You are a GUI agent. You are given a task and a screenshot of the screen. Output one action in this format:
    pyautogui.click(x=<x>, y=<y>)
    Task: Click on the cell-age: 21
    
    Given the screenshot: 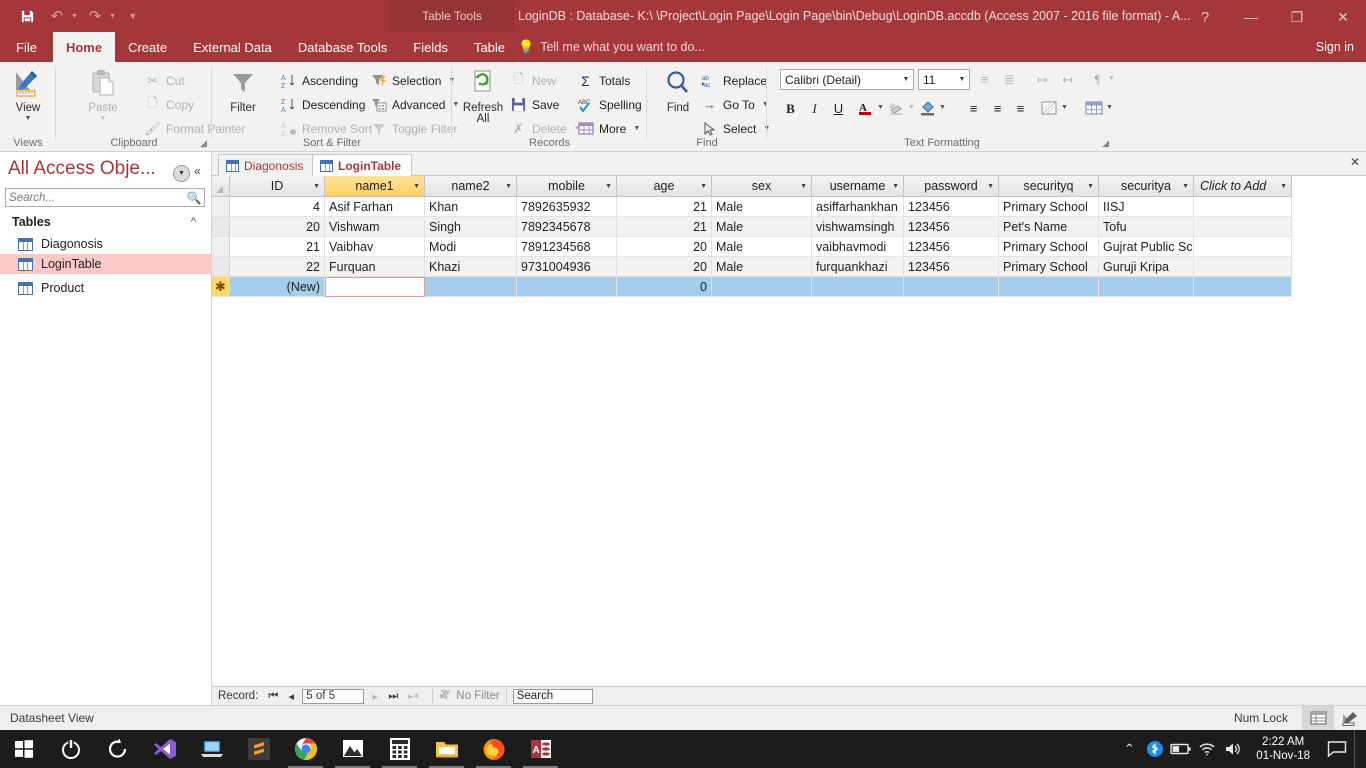 What is the action you would take?
    pyautogui.click(x=664, y=207)
    